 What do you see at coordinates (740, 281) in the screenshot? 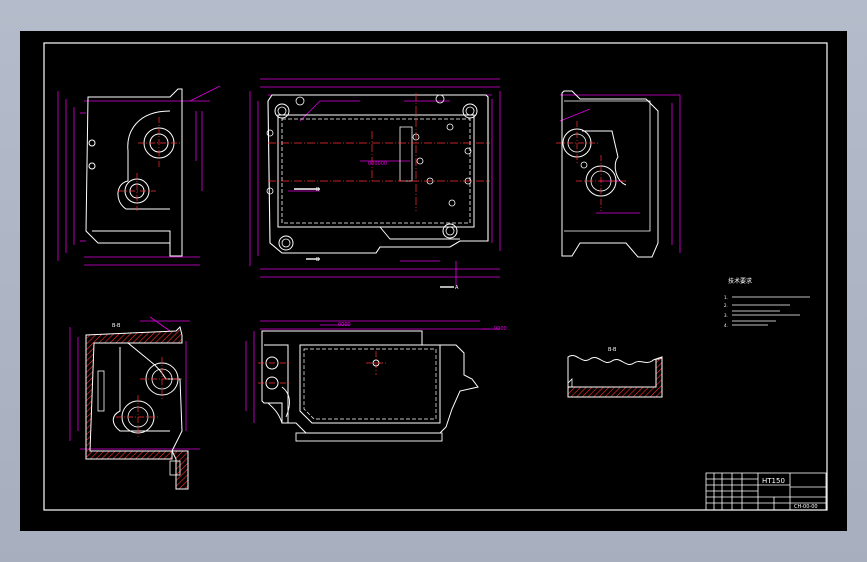
I see `notes-title: 技术要求` at bounding box center [740, 281].